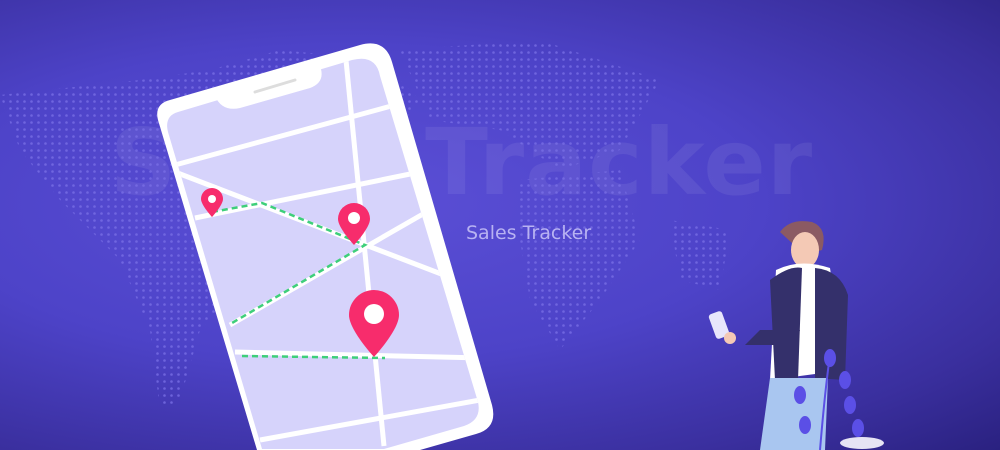 This screenshot has height=450, width=1000. I want to click on person-with-phone, so click(778, 335).